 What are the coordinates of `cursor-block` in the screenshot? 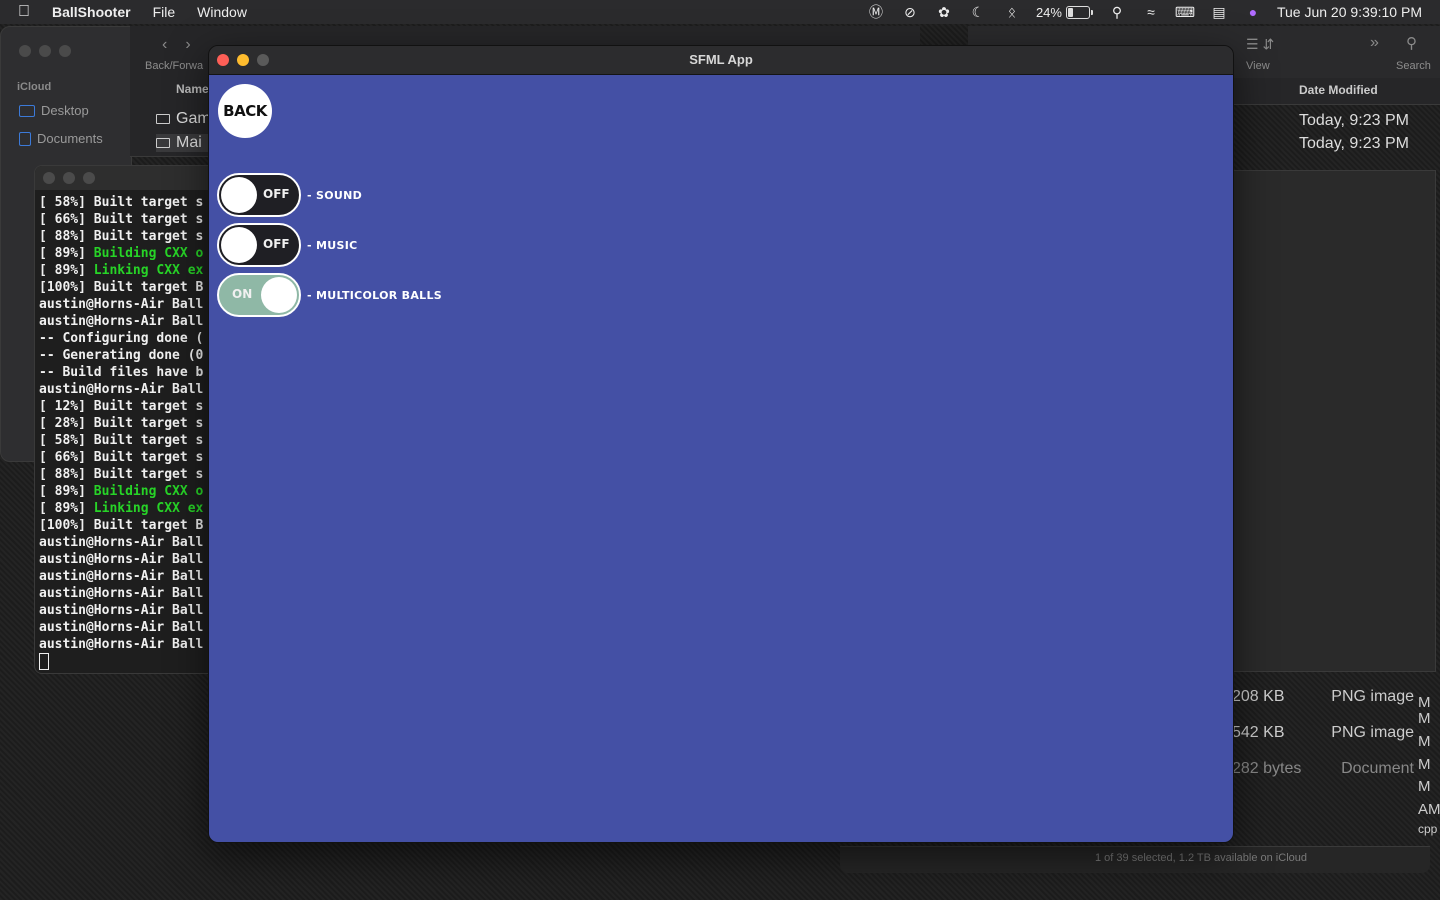 It's located at (44, 661).